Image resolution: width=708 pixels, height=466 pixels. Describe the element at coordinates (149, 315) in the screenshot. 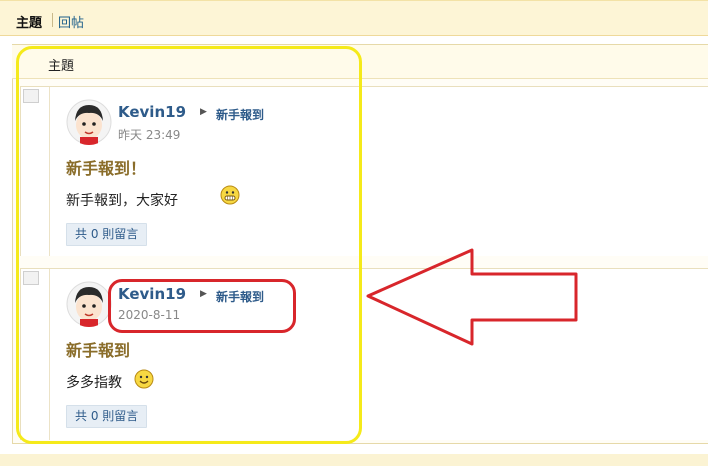

I see `post-date: 2020-8-11` at that location.